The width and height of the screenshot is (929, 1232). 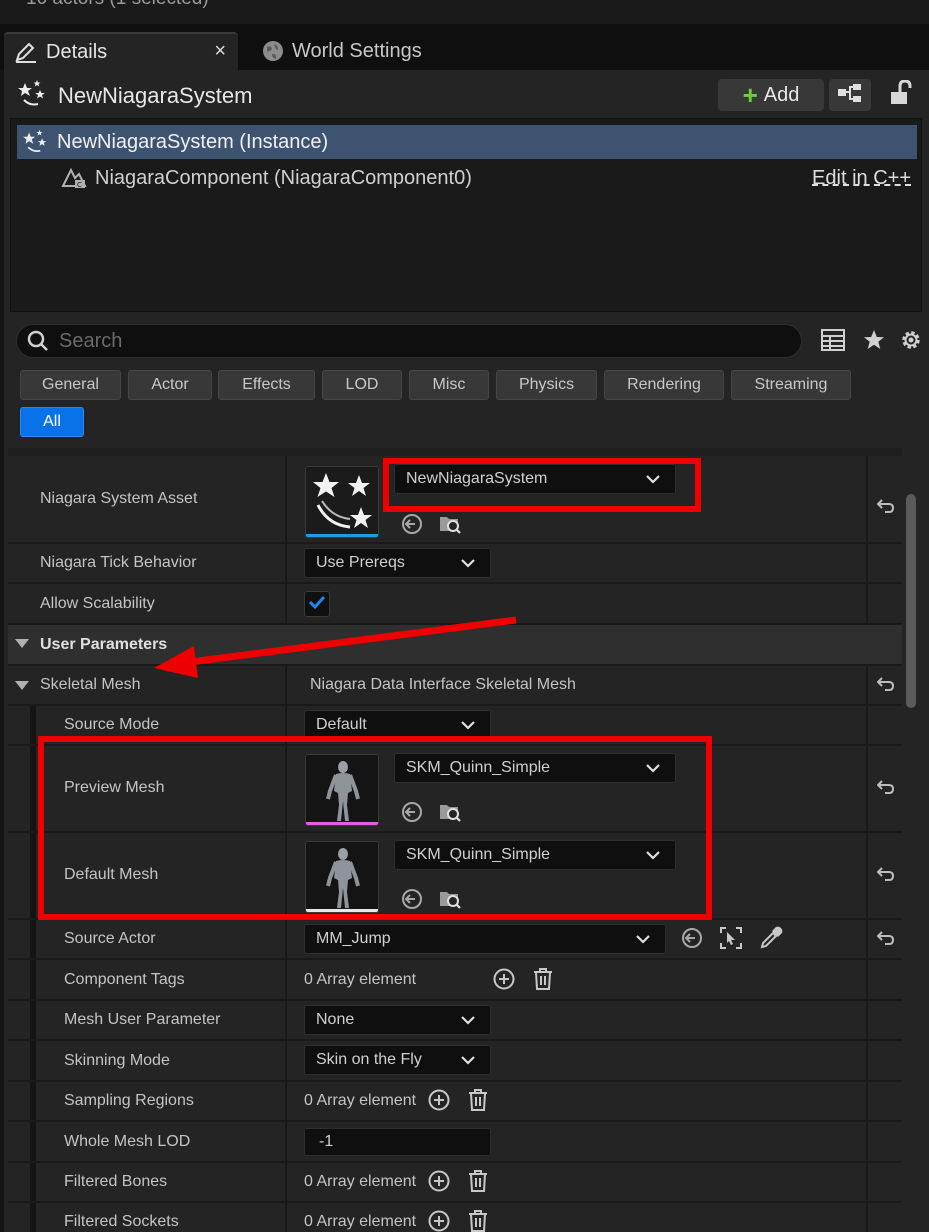 I want to click on source-actor-combo: MM_Jump, so click(x=485, y=939).